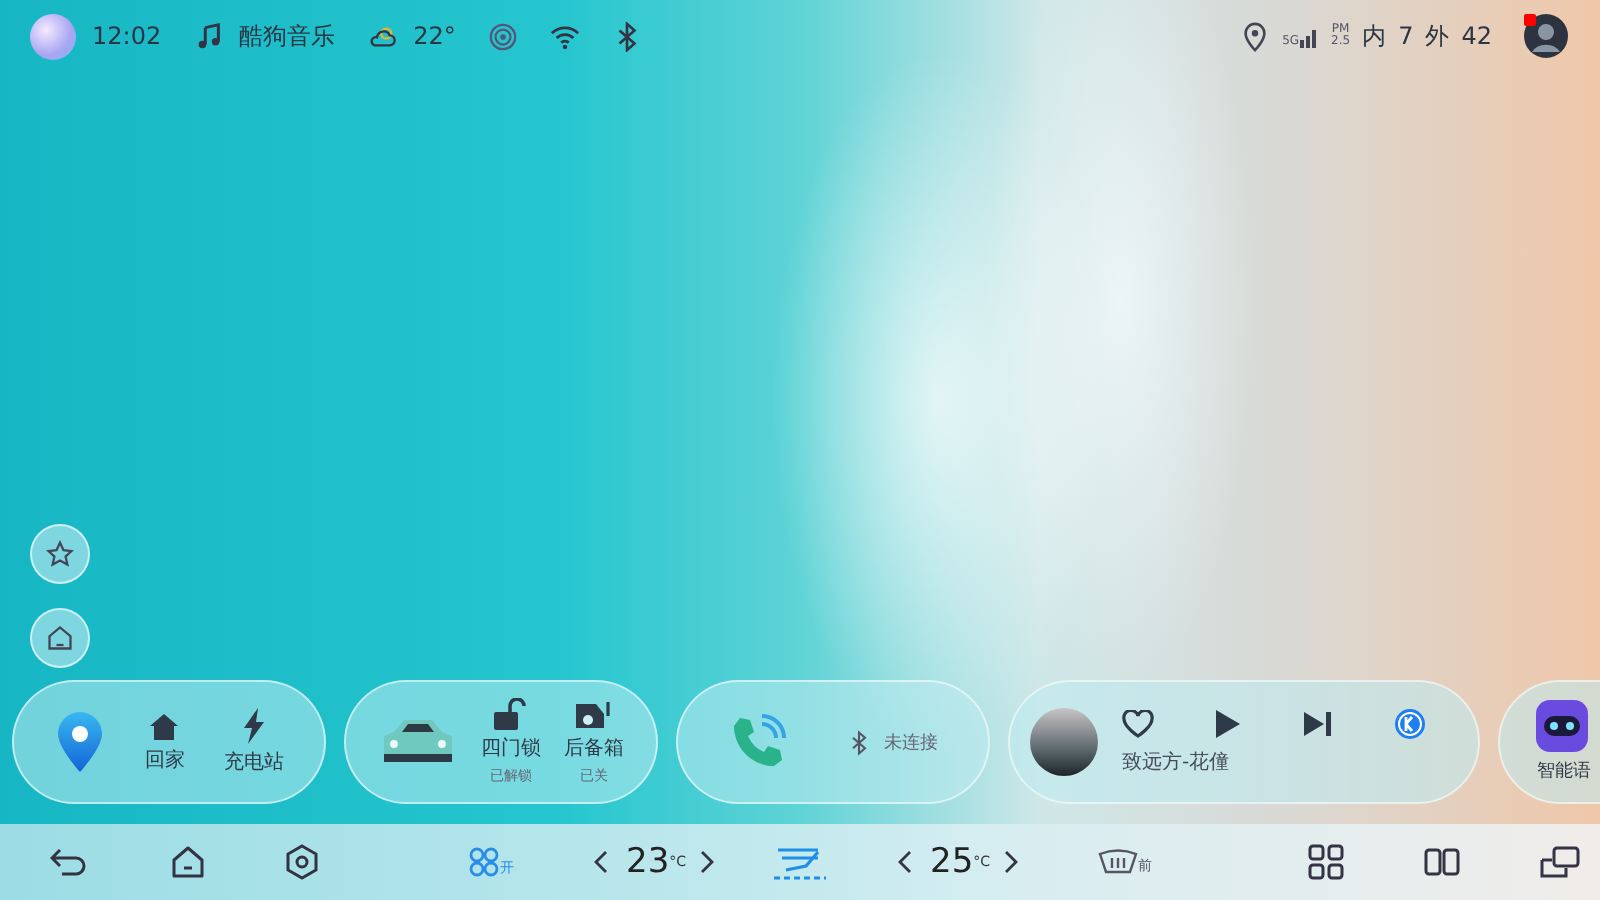  What do you see at coordinates (800, 862) in the screenshot?
I see `seat-heating-button` at bounding box center [800, 862].